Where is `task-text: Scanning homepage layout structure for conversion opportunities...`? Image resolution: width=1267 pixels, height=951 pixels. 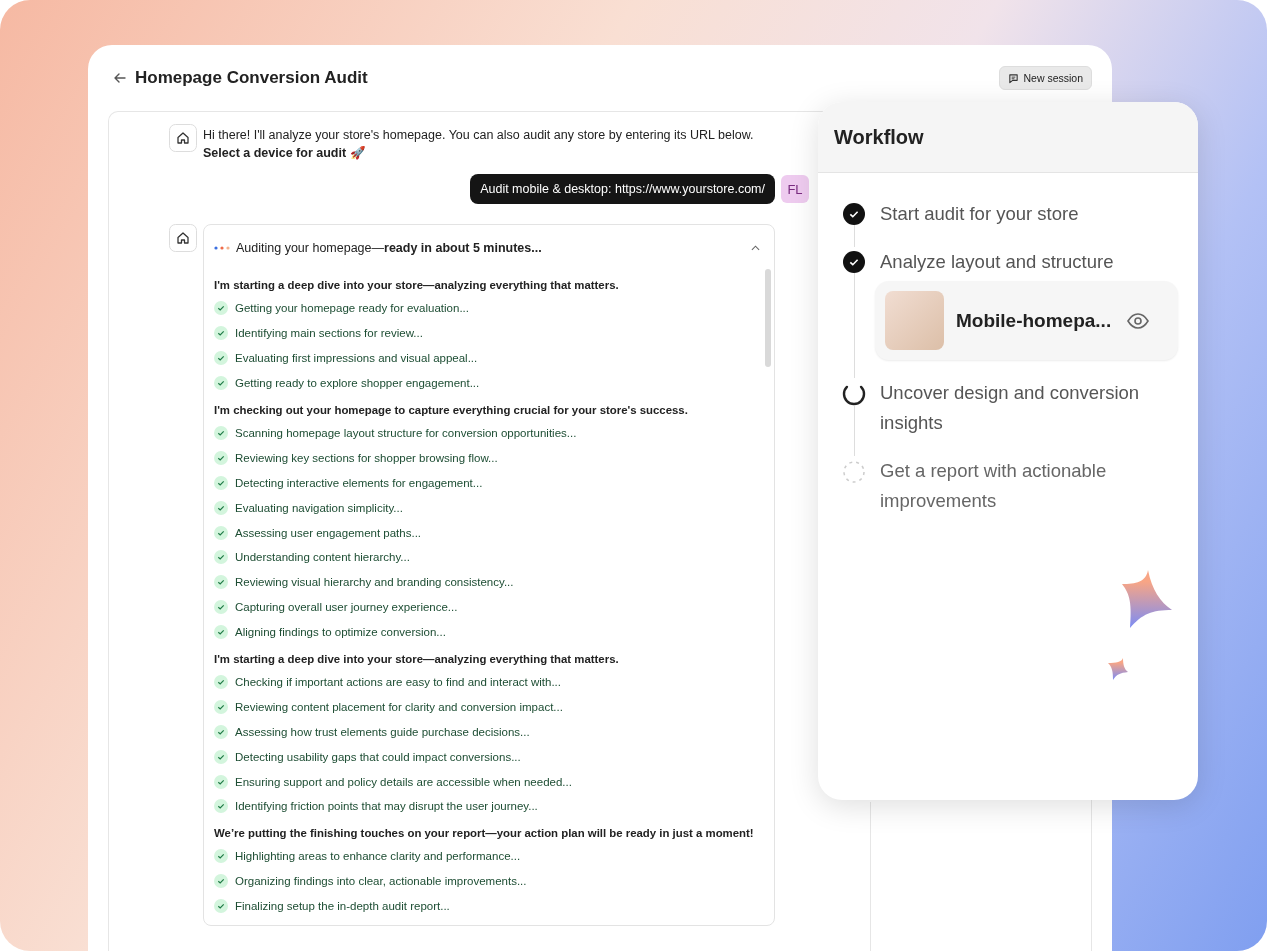
task-text: Scanning homepage layout structure for conversion opportunities... is located at coordinates (406, 433).